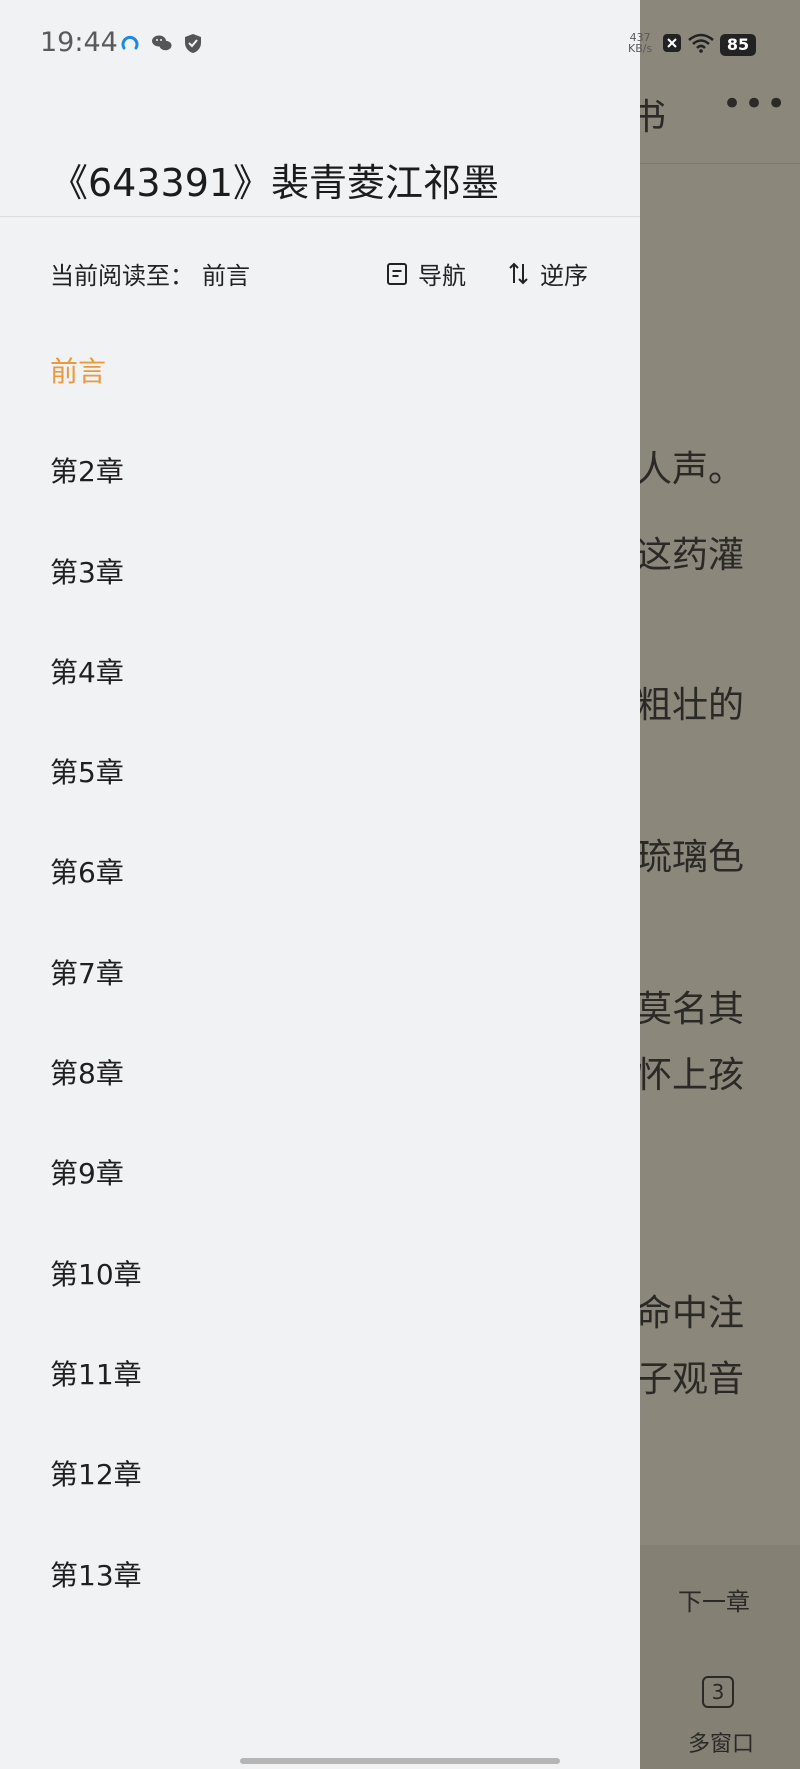  What do you see at coordinates (320, 216) in the screenshot?
I see `title-divider` at bounding box center [320, 216].